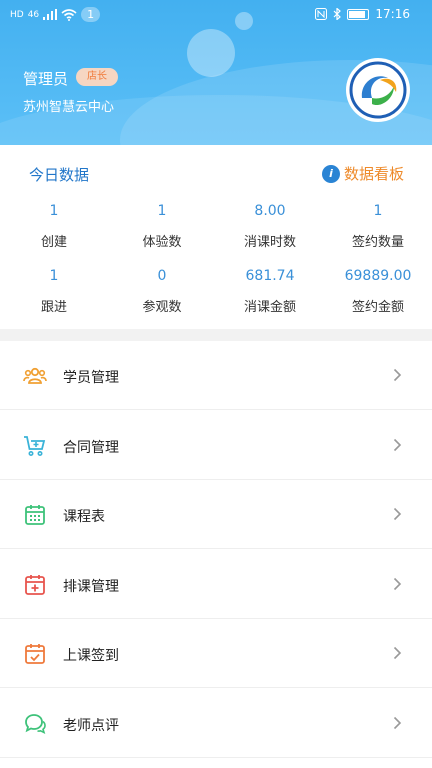  Describe the element at coordinates (17, 14) in the screenshot. I see `network-type: HD` at that location.